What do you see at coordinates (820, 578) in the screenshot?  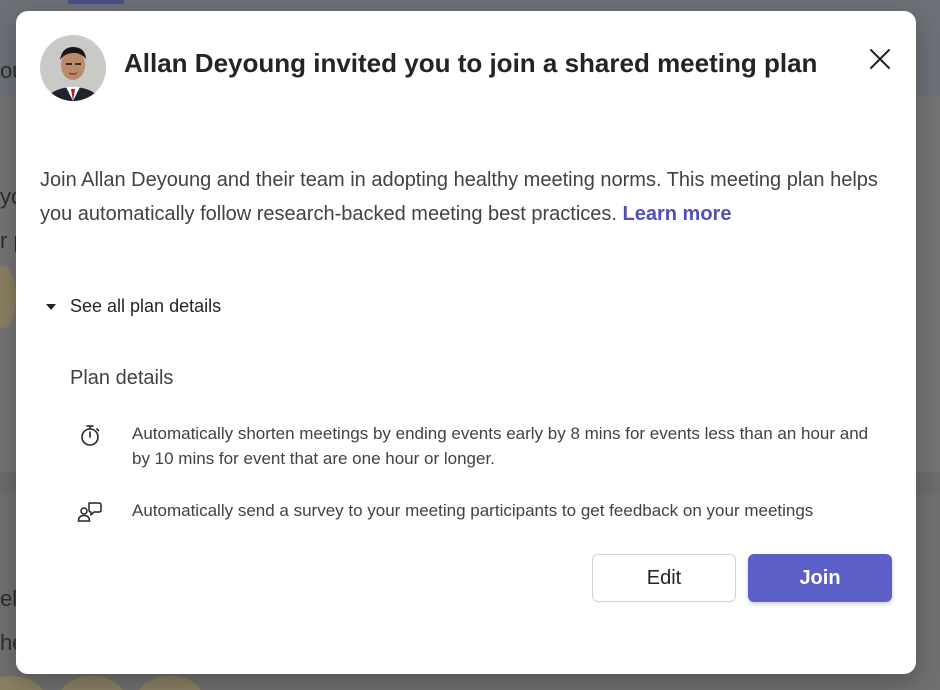 I see `join-button: Join` at bounding box center [820, 578].